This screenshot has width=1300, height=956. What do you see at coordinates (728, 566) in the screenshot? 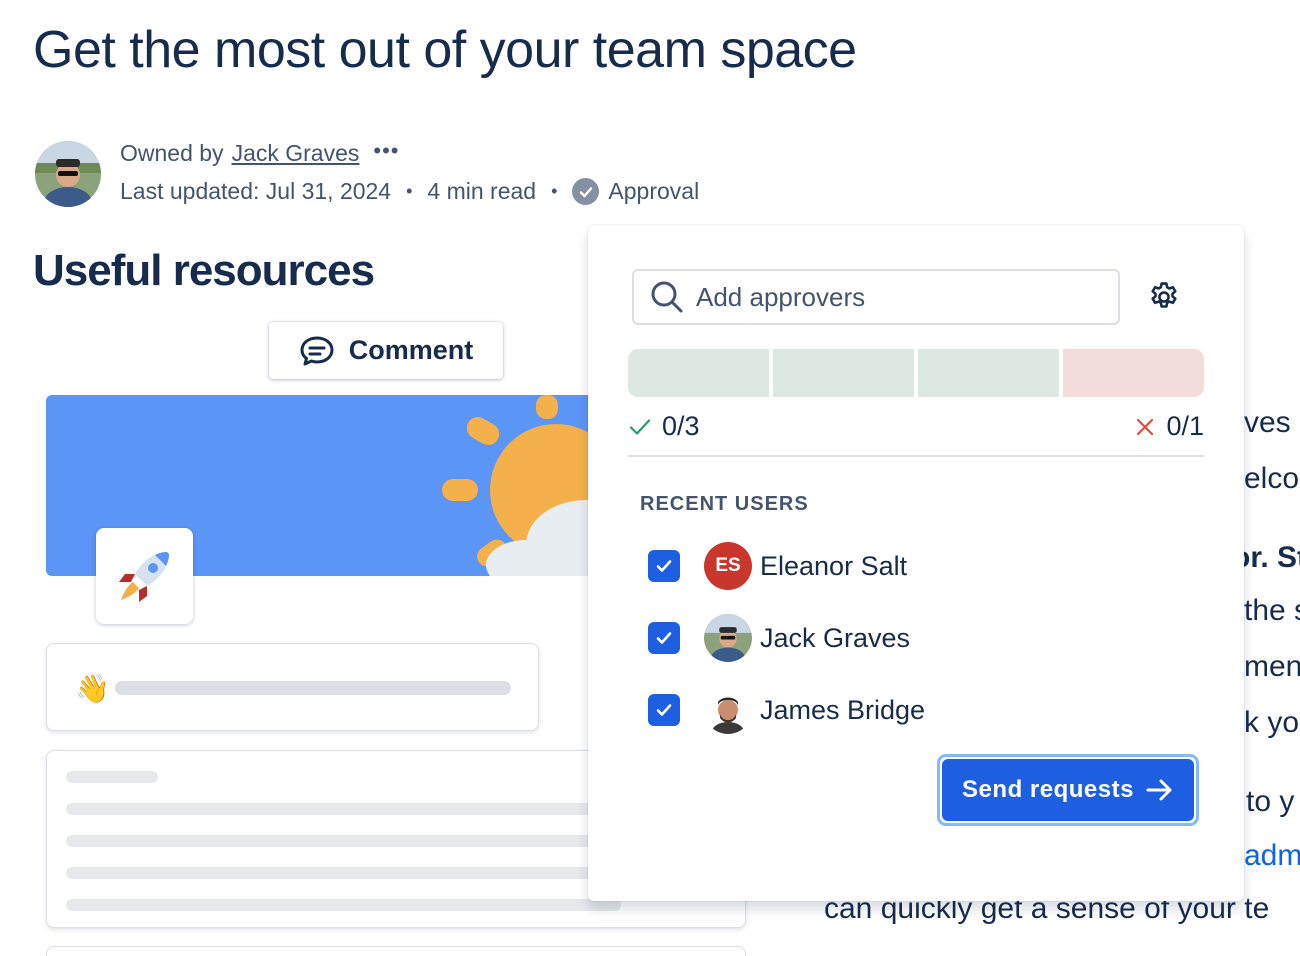
I see `avatar: ES` at bounding box center [728, 566].